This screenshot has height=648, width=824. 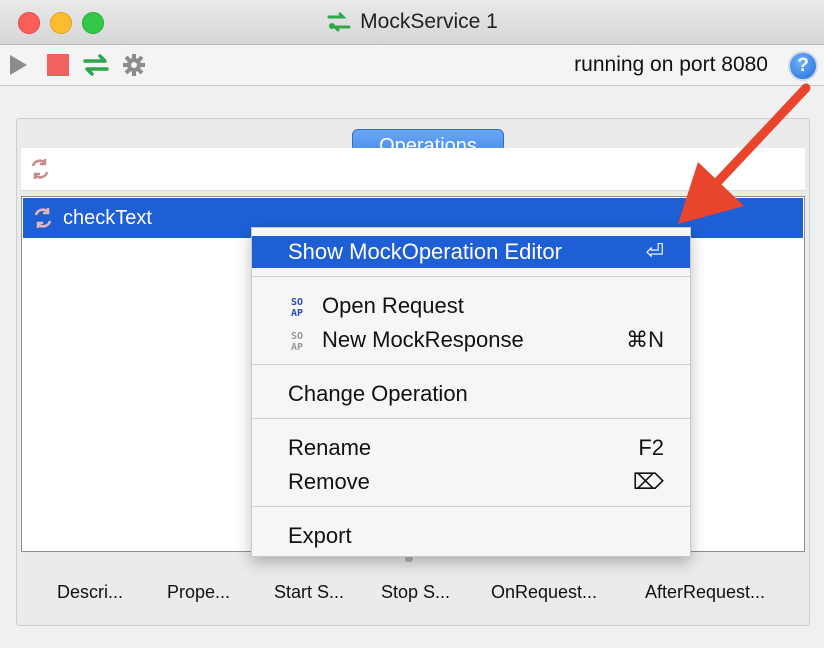 I want to click on menu-item-new-mockresponse: SO AP New MockResponse ⌘N, so click(x=471, y=340).